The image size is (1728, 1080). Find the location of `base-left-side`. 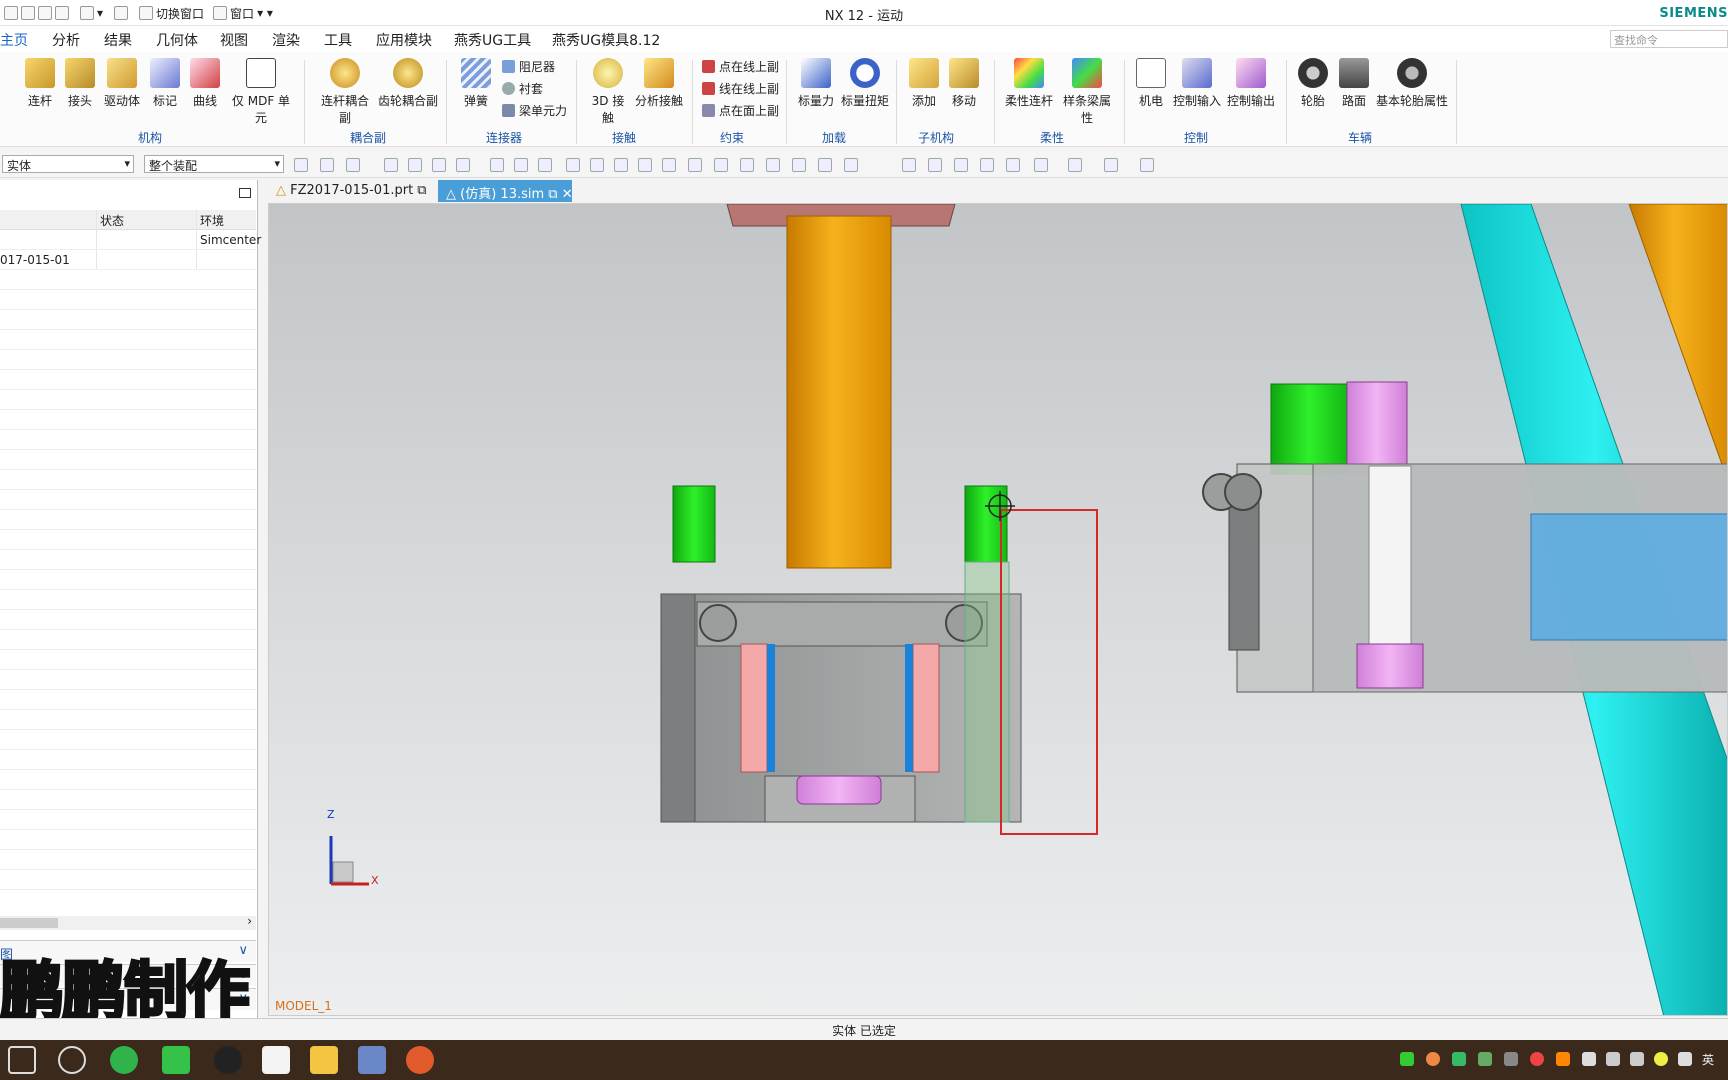

base-left-side is located at coordinates (678, 708).